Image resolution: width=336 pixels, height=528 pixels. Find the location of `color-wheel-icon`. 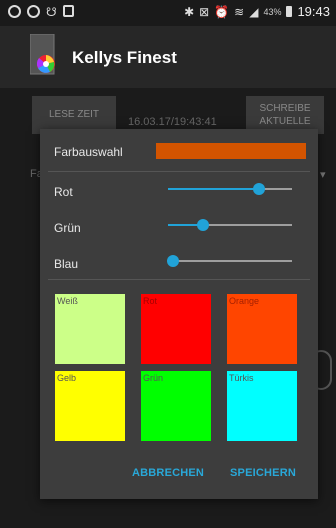

color-wheel-icon is located at coordinates (42, 54).